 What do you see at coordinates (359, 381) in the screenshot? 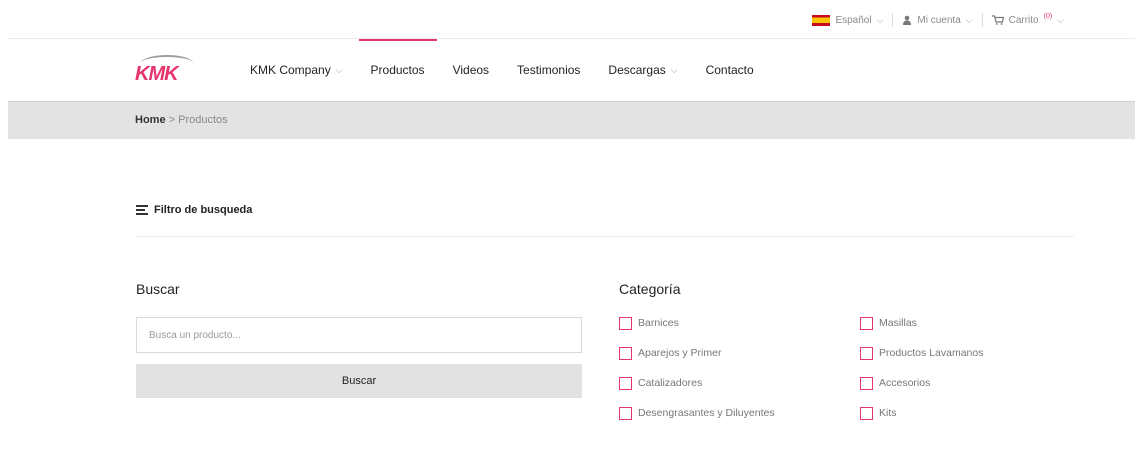
I see `search-button: Buscar` at bounding box center [359, 381].